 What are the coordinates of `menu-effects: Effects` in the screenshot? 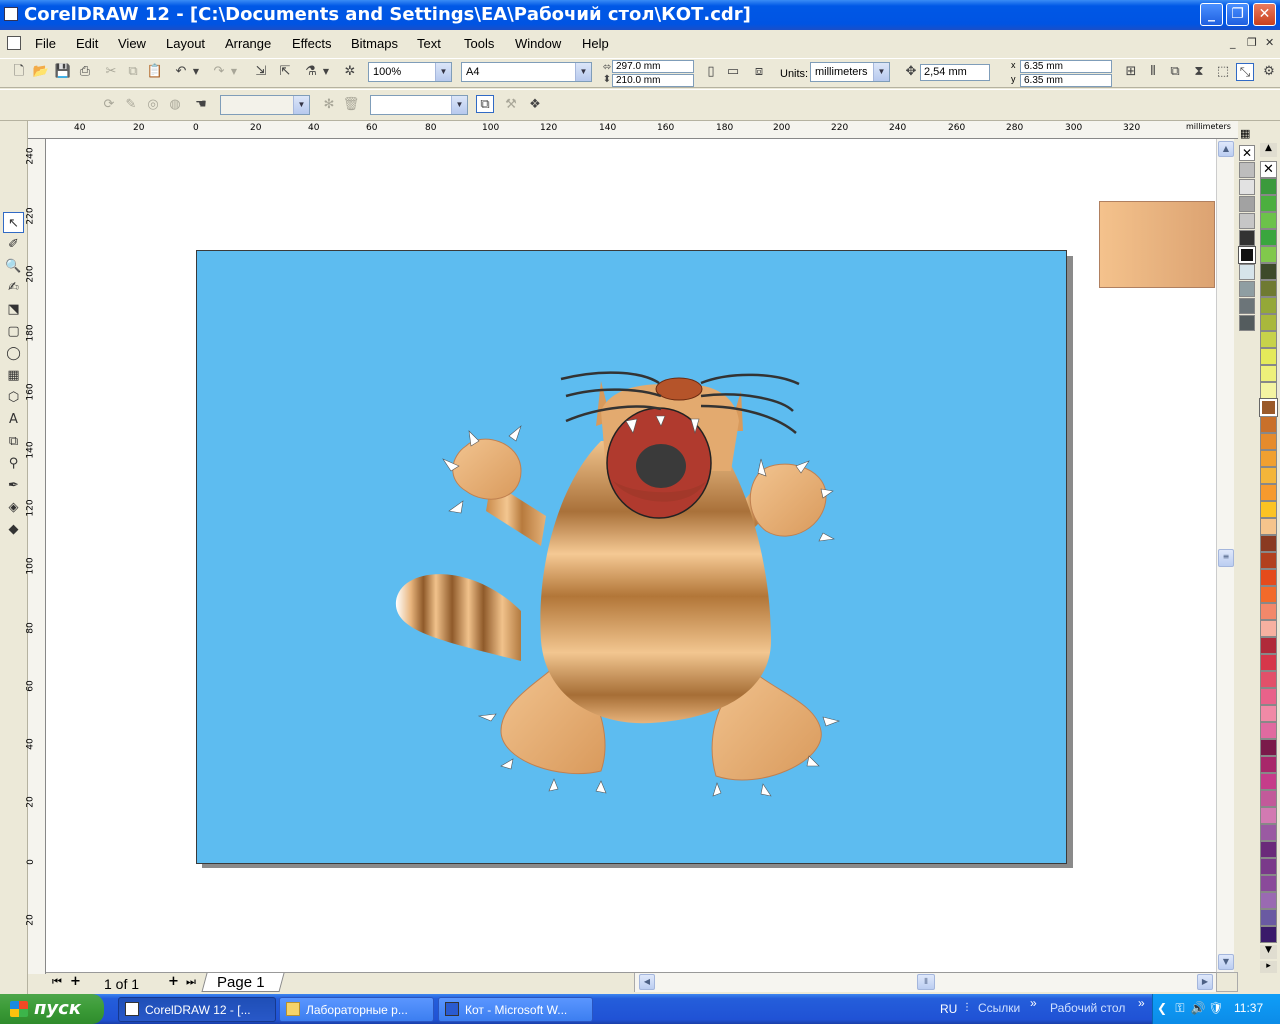 It's located at (312, 43).